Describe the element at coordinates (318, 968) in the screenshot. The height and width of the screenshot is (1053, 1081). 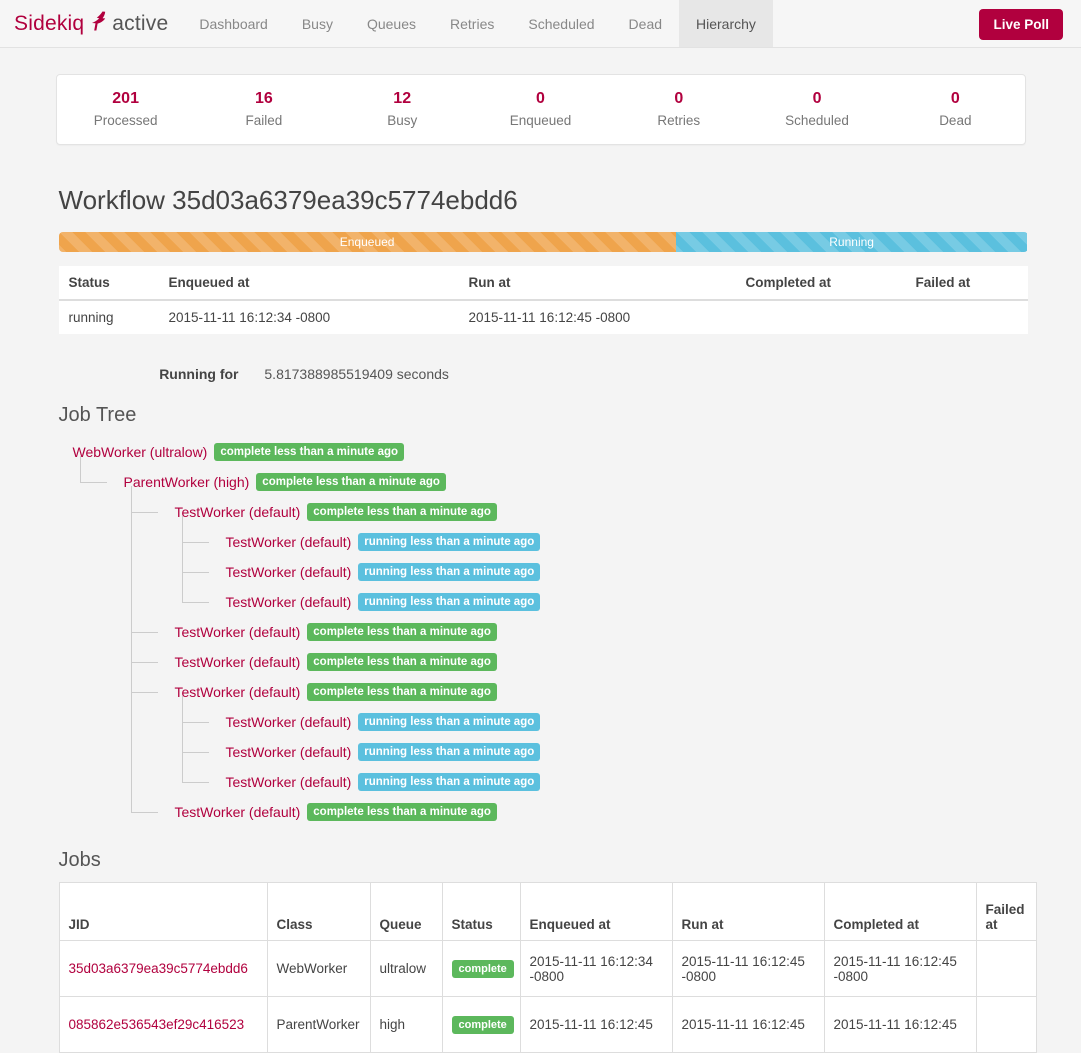
I see `cell-class: WebWorker` at that location.